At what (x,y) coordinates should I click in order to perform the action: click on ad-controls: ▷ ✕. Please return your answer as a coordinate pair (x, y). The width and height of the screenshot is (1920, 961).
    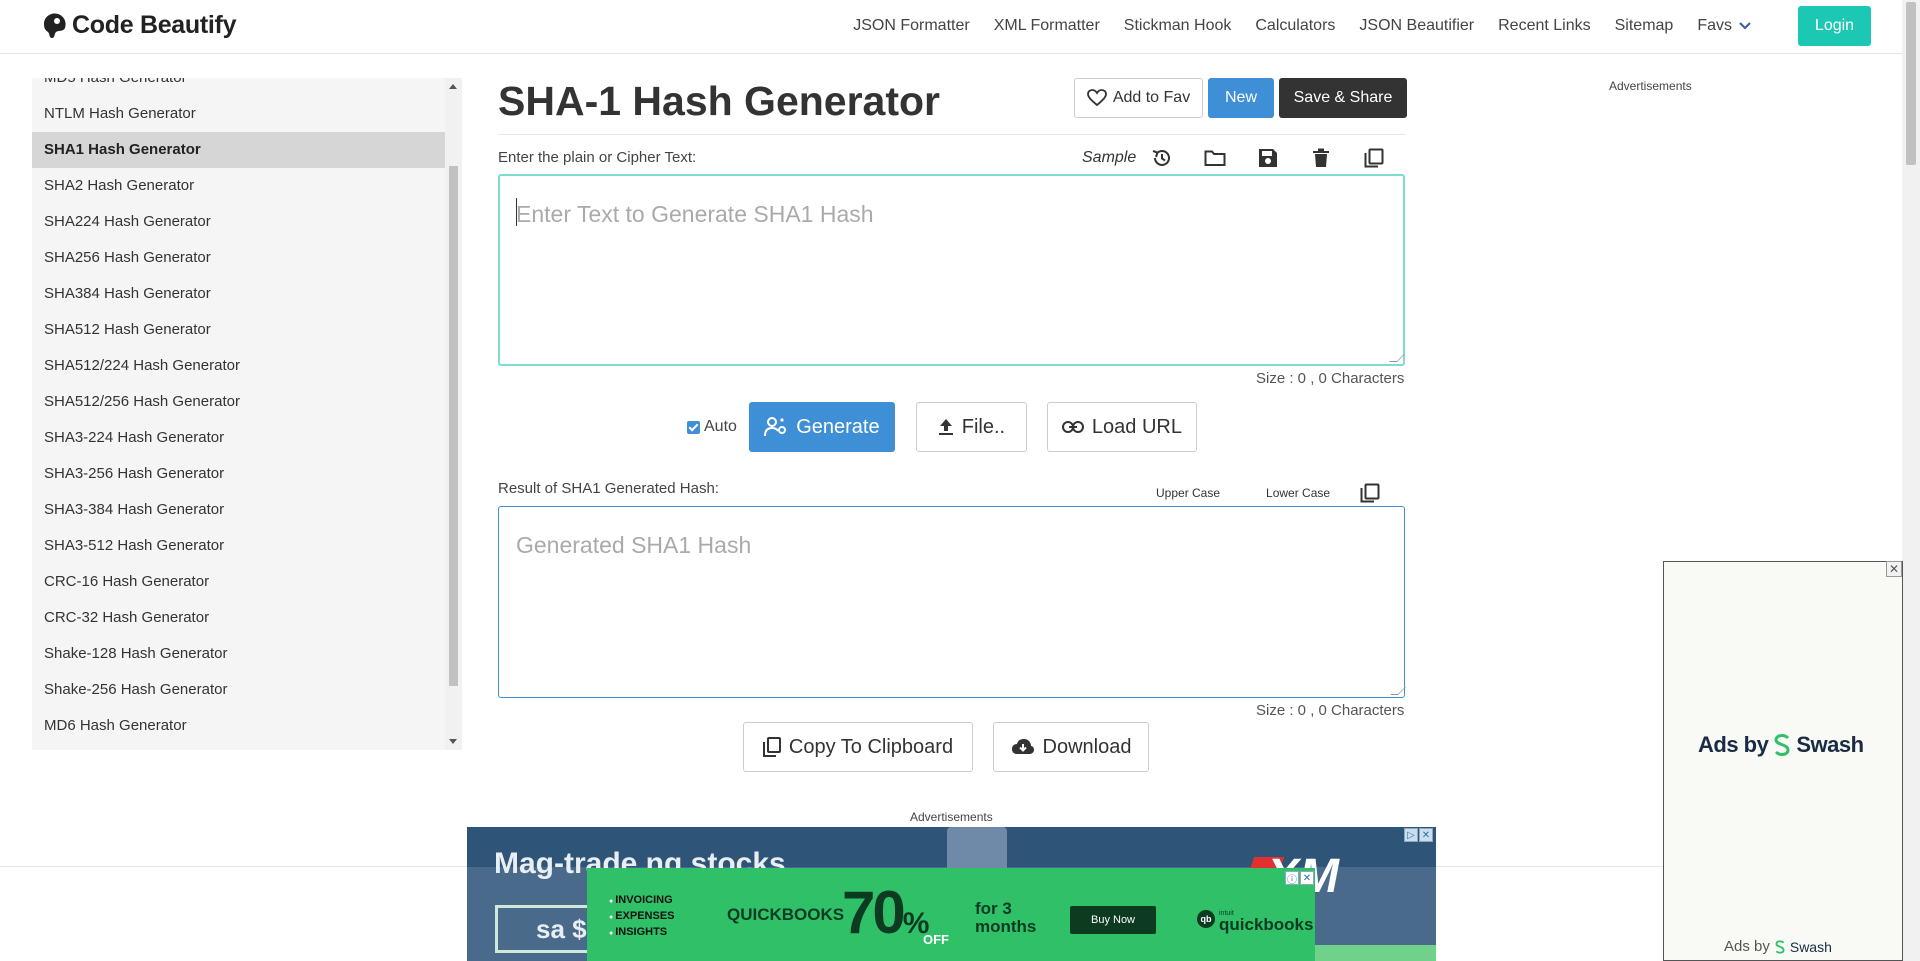
    Looking at the image, I should click on (1418, 835).